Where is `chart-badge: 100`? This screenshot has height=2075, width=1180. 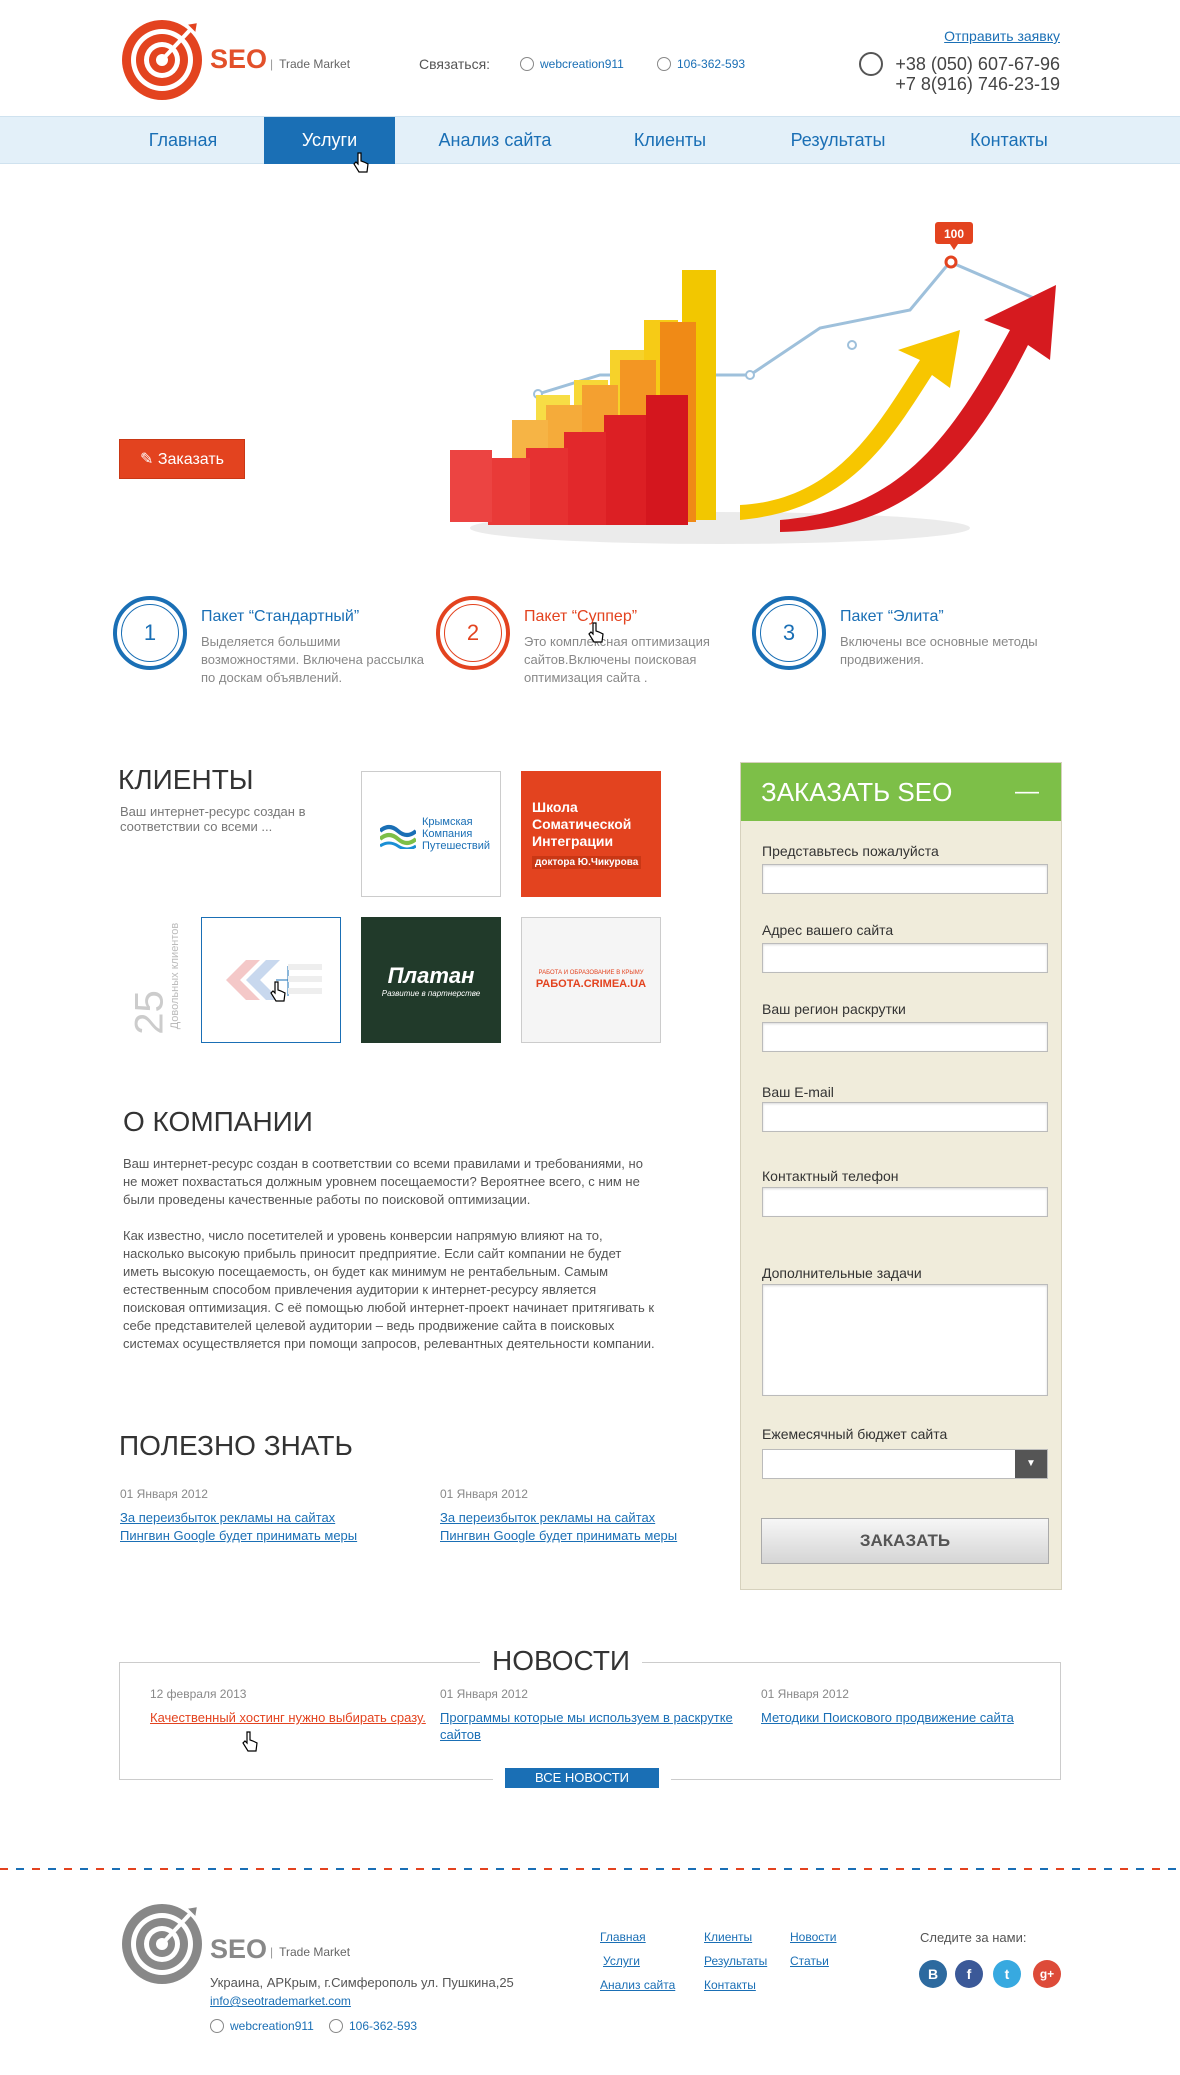 chart-badge: 100 is located at coordinates (954, 234).